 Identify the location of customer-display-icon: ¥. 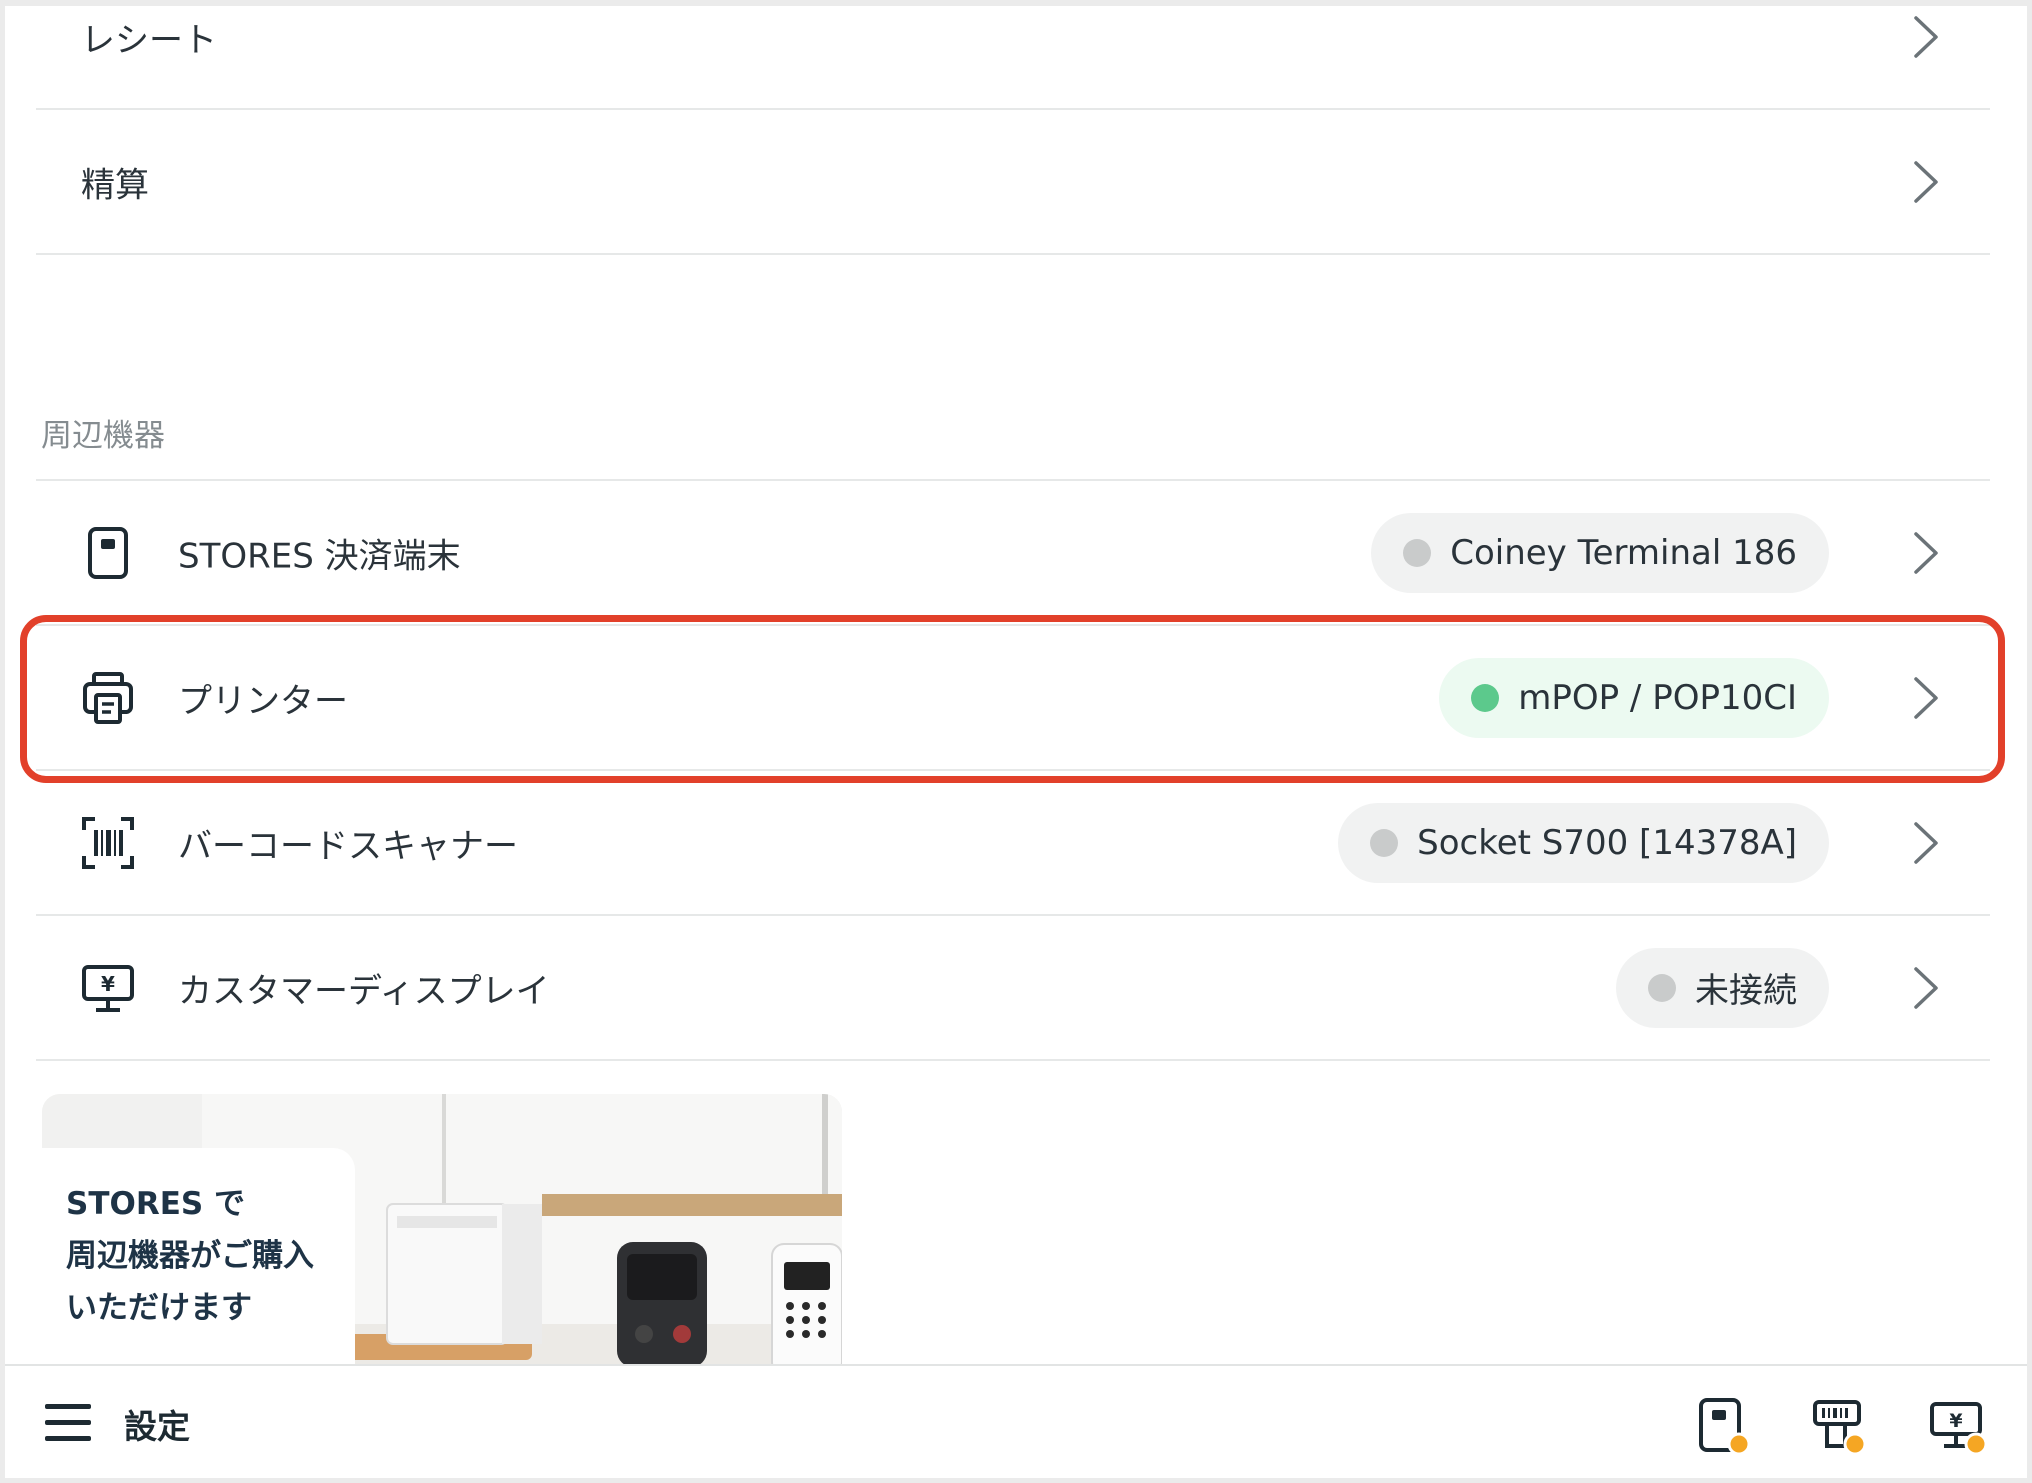
(108, 988).